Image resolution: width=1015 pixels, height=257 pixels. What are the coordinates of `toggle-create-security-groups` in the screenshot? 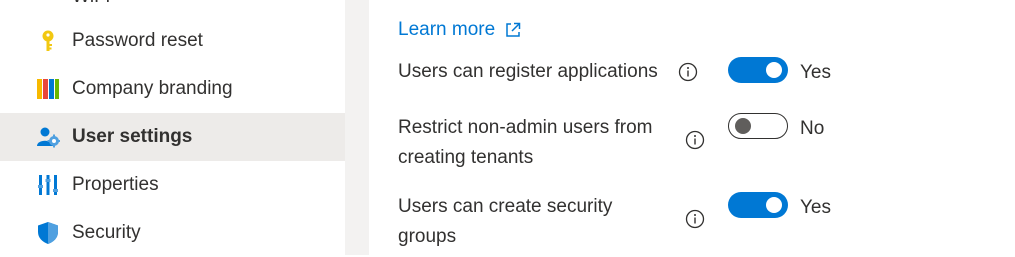 It's located at (758, 205).